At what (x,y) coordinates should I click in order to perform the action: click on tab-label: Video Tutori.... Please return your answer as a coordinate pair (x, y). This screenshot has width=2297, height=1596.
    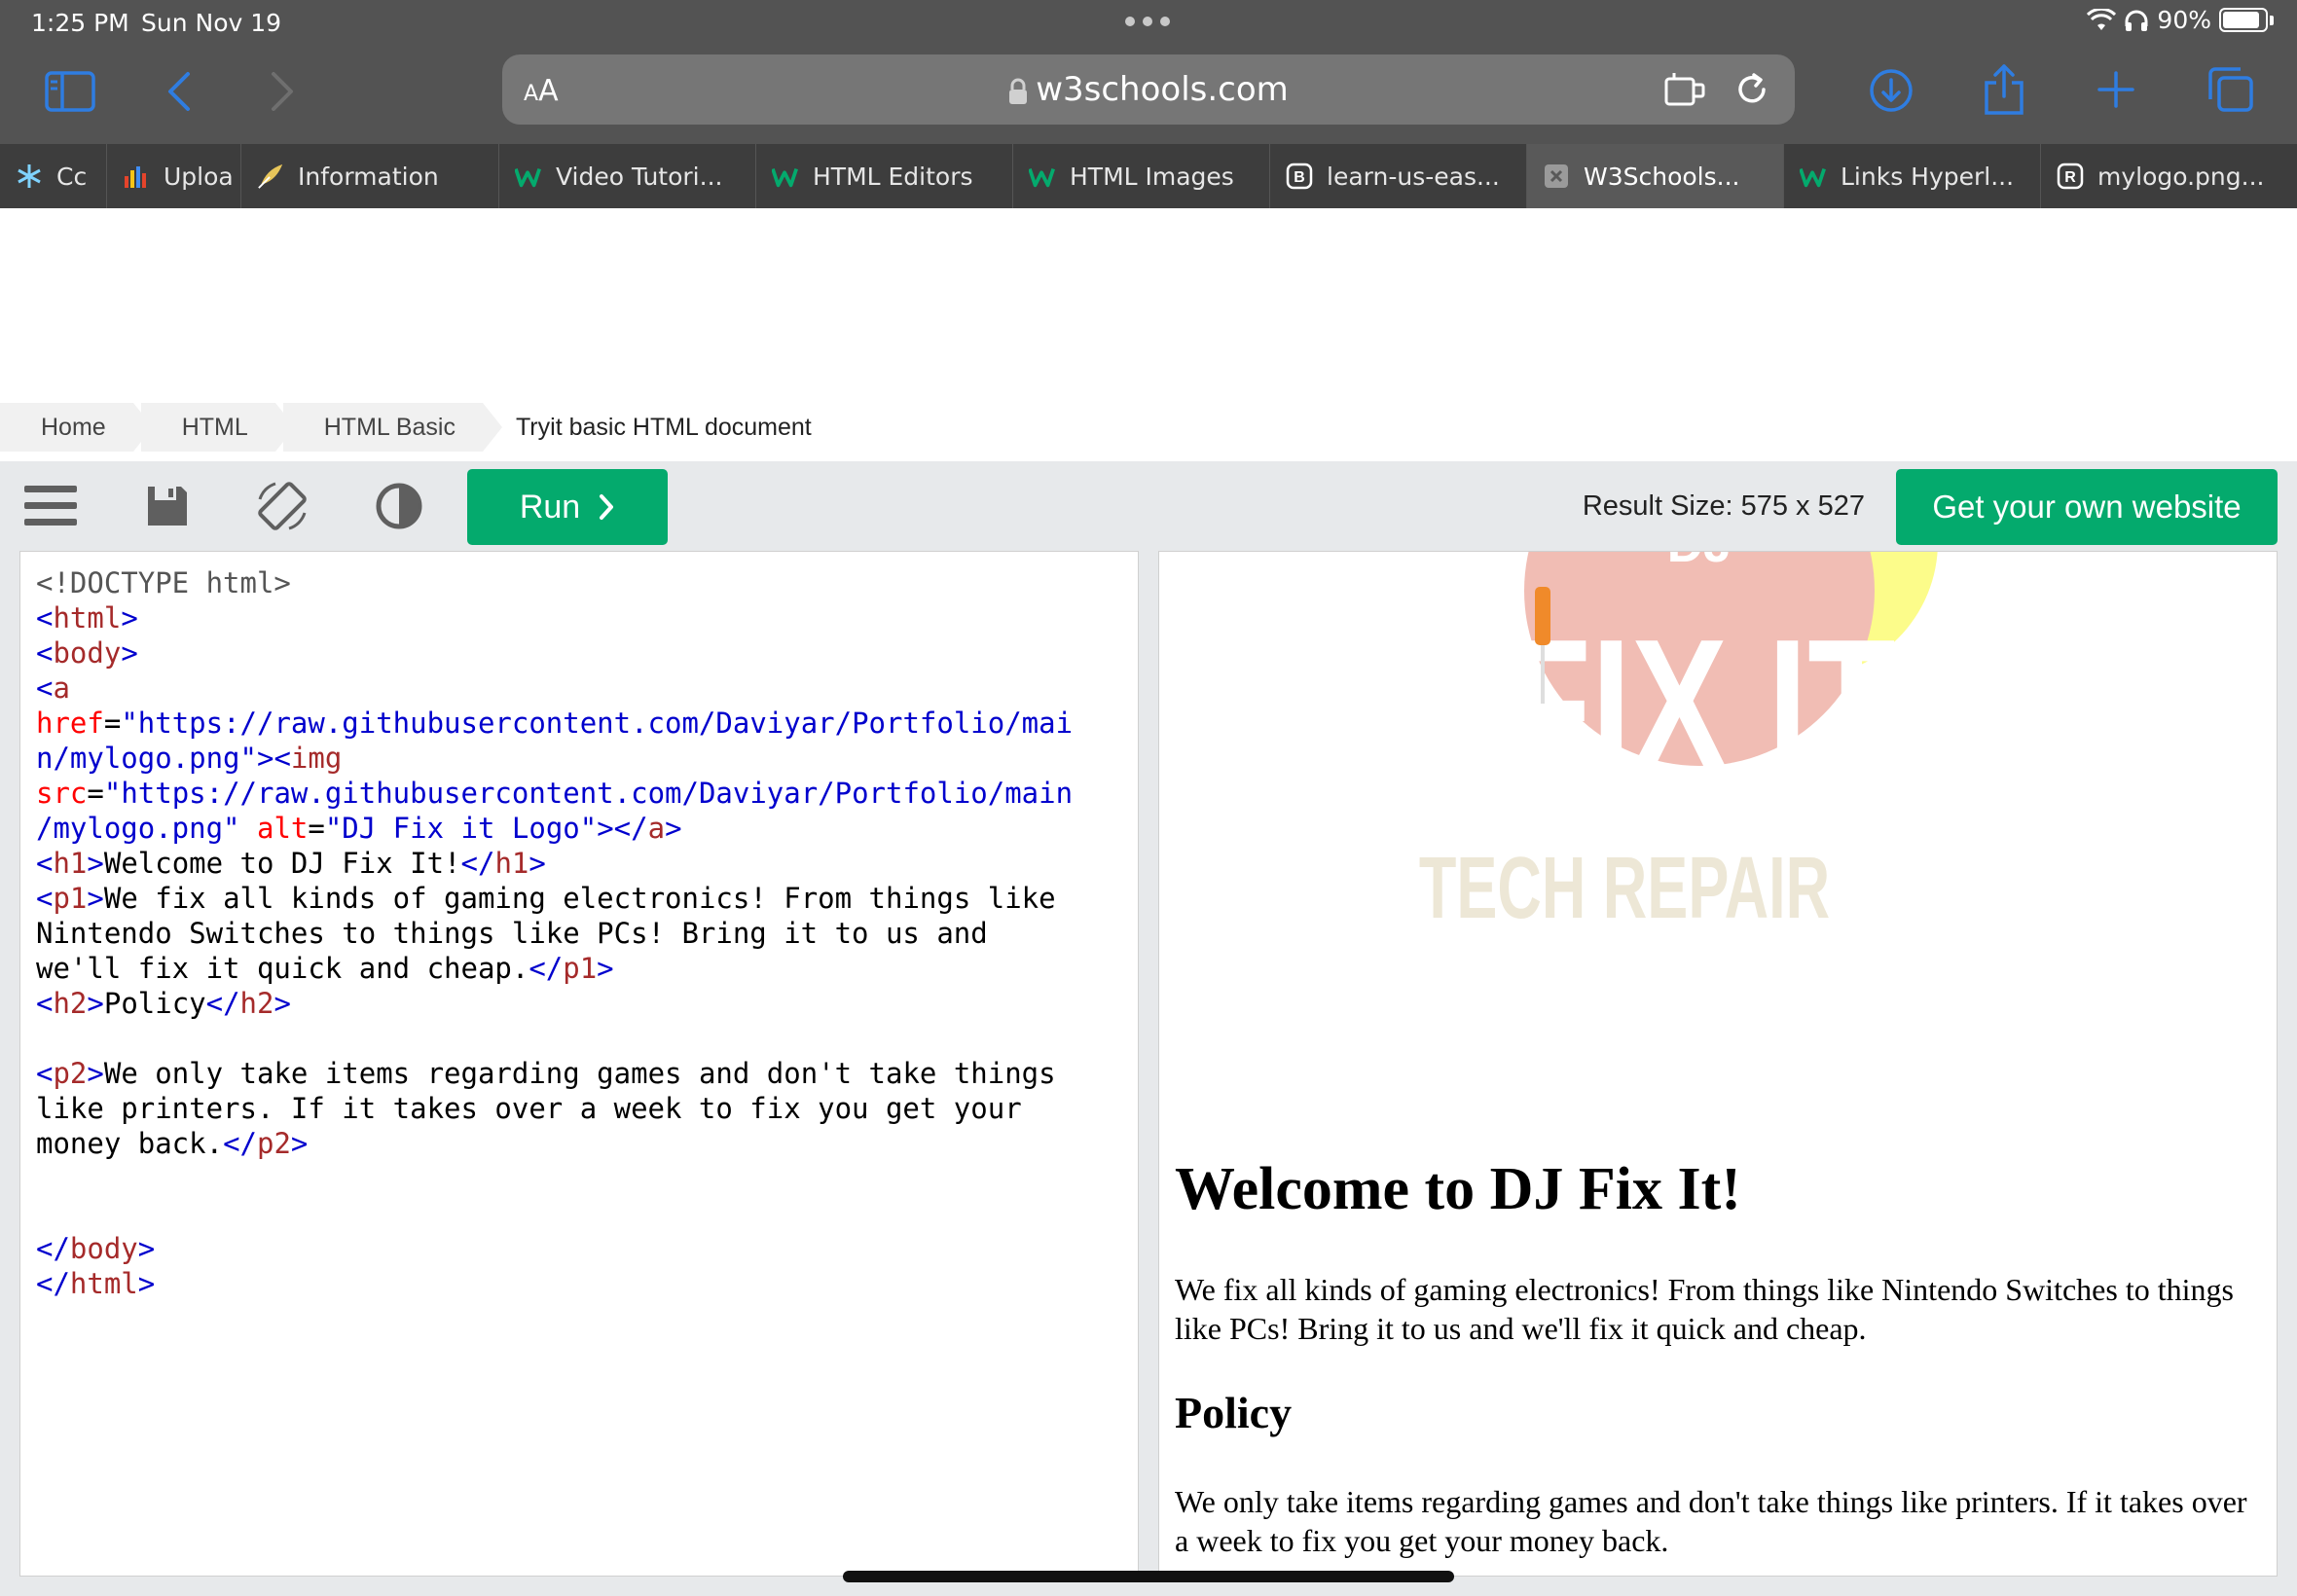
    Looking at the image, I should click on (640, 176).